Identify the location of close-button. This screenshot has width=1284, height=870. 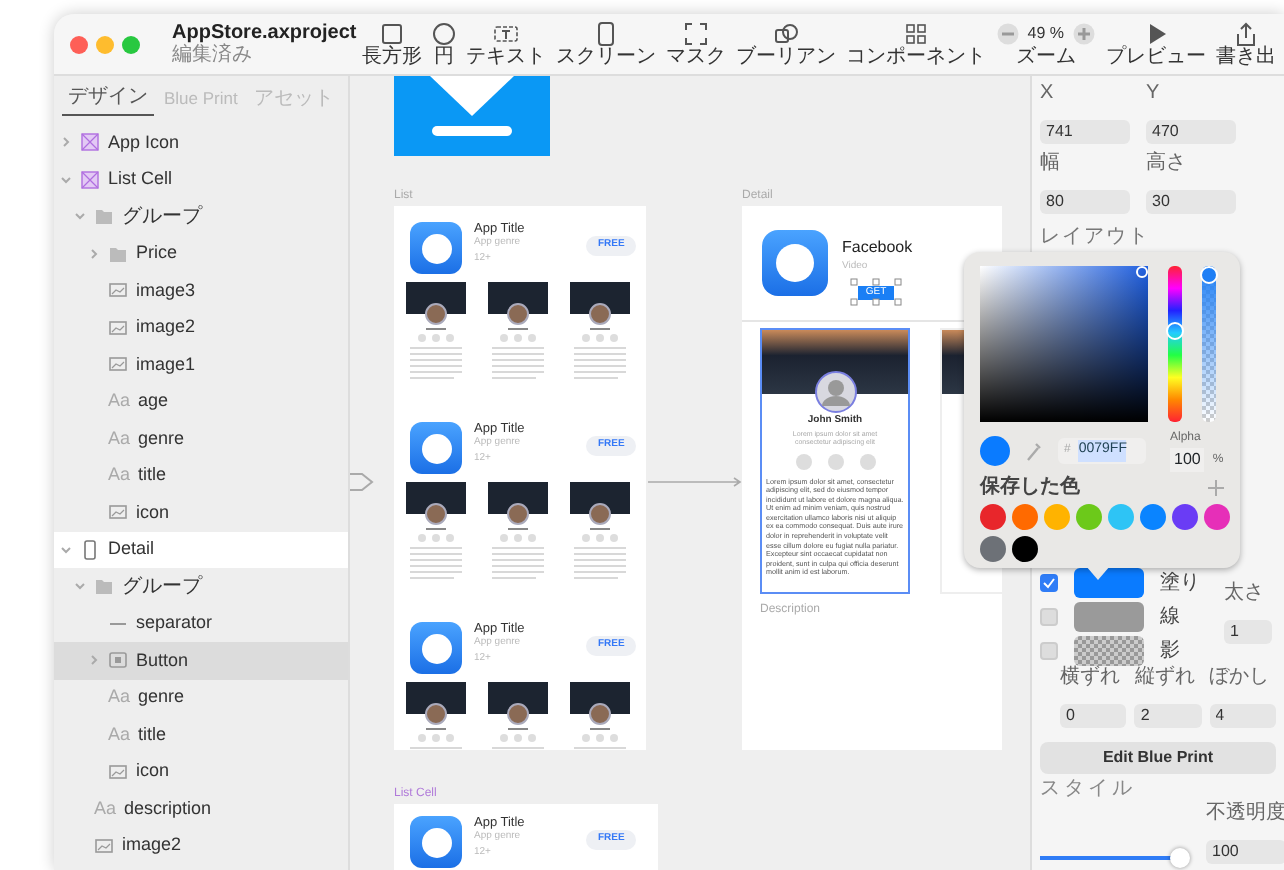
(79, 44).